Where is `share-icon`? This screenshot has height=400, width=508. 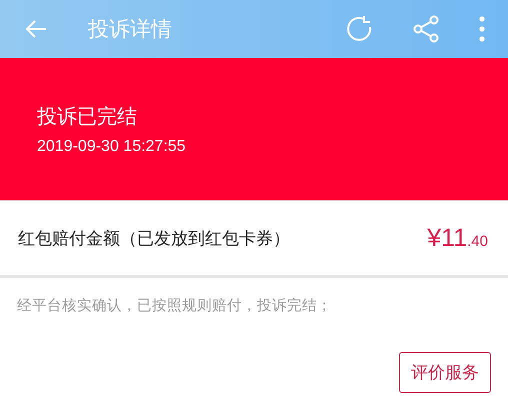 share-icon is located at coordinates (426, 29).